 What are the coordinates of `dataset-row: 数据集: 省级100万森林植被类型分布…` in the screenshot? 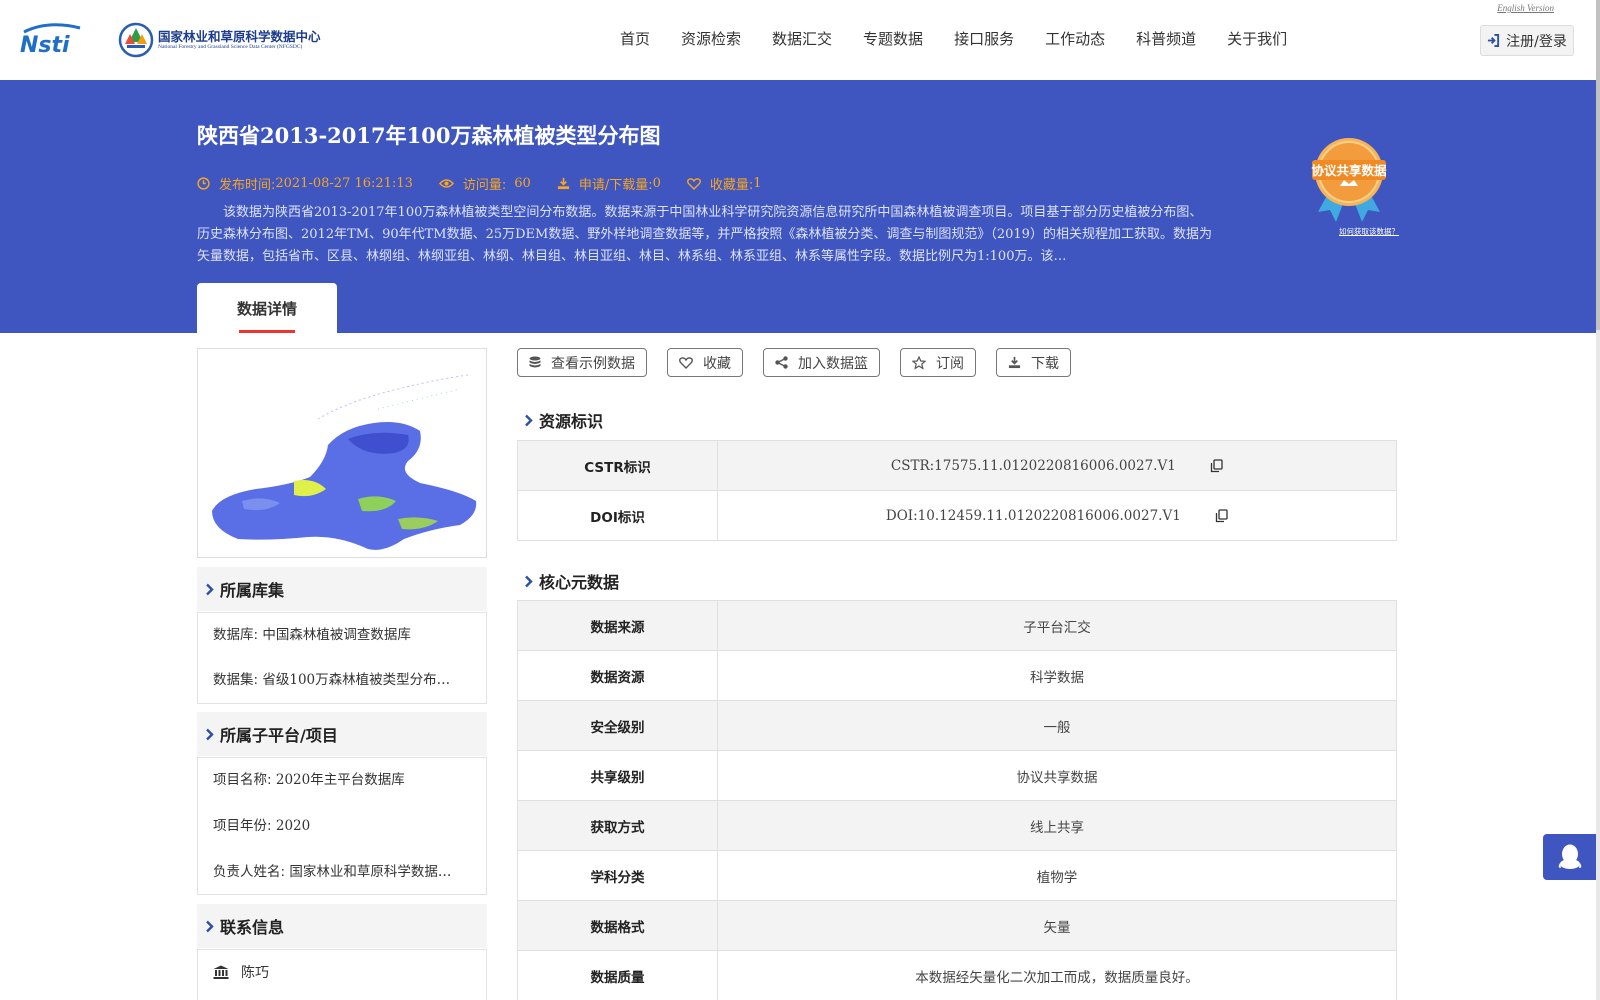 It's located at (332, 680).